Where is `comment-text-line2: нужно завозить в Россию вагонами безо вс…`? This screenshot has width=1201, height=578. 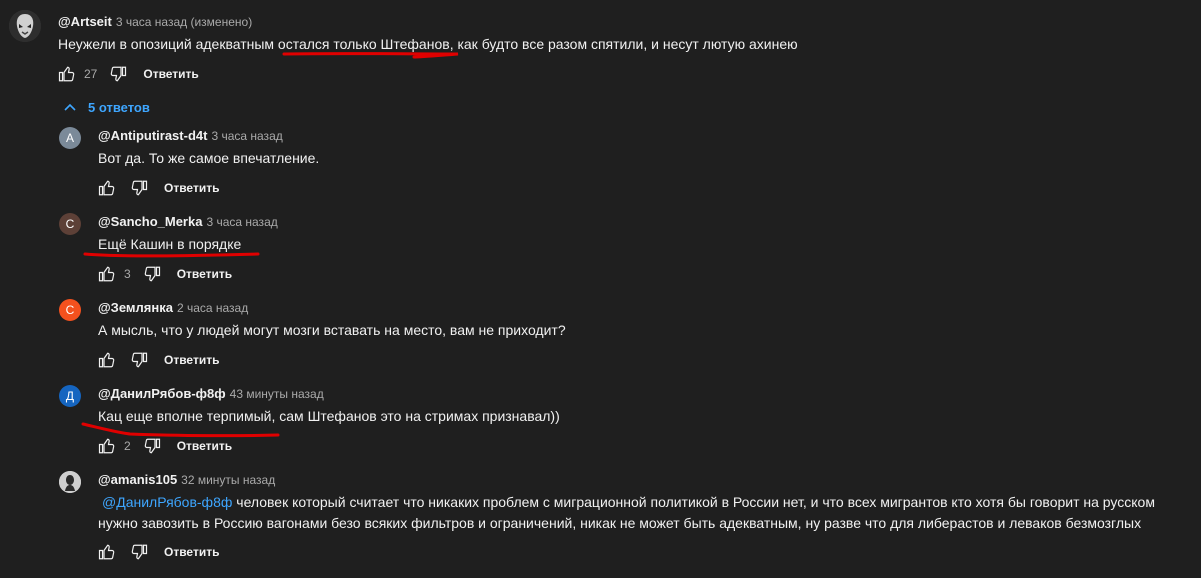 comment-text-line2: нужно завозить в Россию вагонами безо вс… is located at coordinates (620, 523).